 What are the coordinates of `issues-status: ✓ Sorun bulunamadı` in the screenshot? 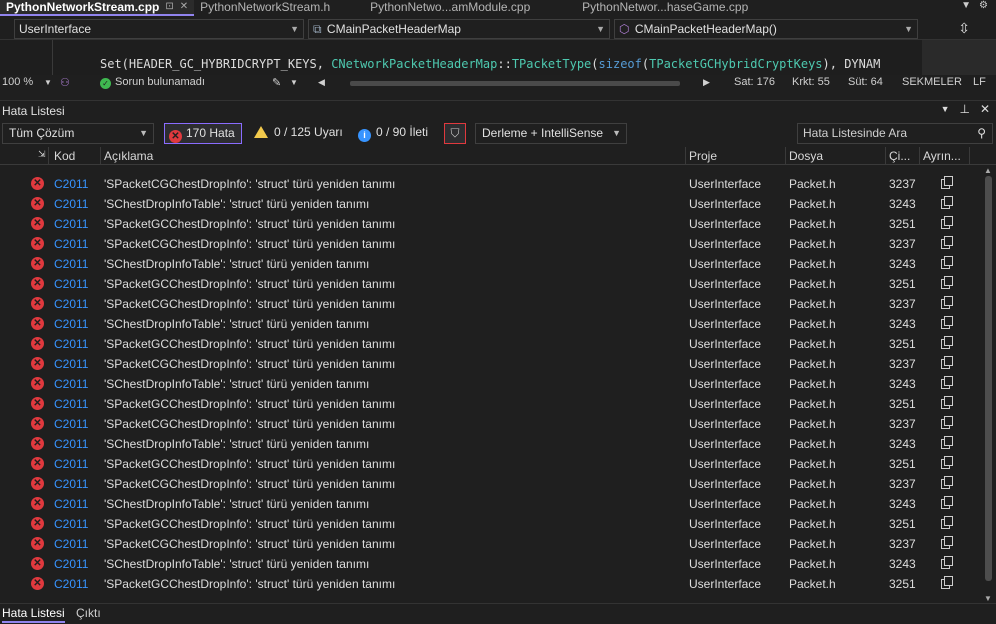 It's located at (152, 82).